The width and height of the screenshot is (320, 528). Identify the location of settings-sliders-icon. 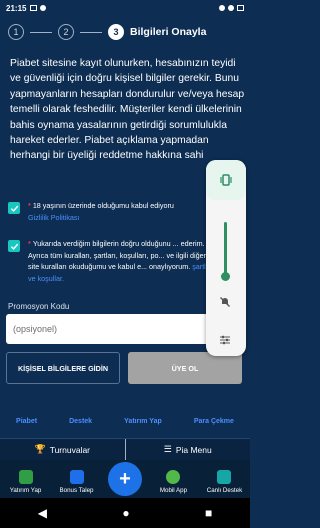
(225, 340).